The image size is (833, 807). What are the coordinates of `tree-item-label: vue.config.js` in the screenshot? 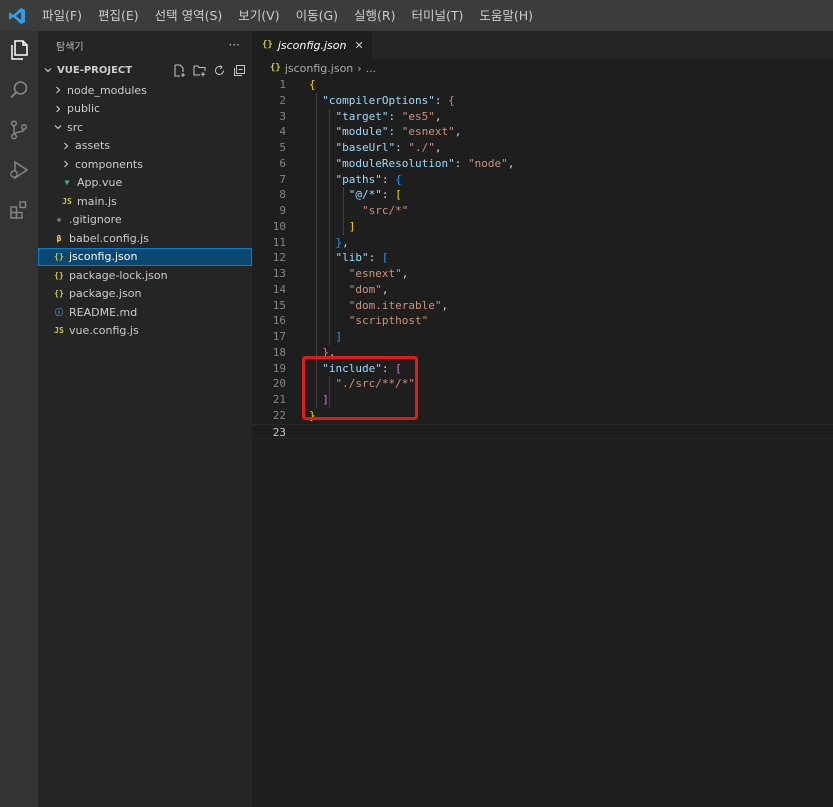 It's located at (104, 331).